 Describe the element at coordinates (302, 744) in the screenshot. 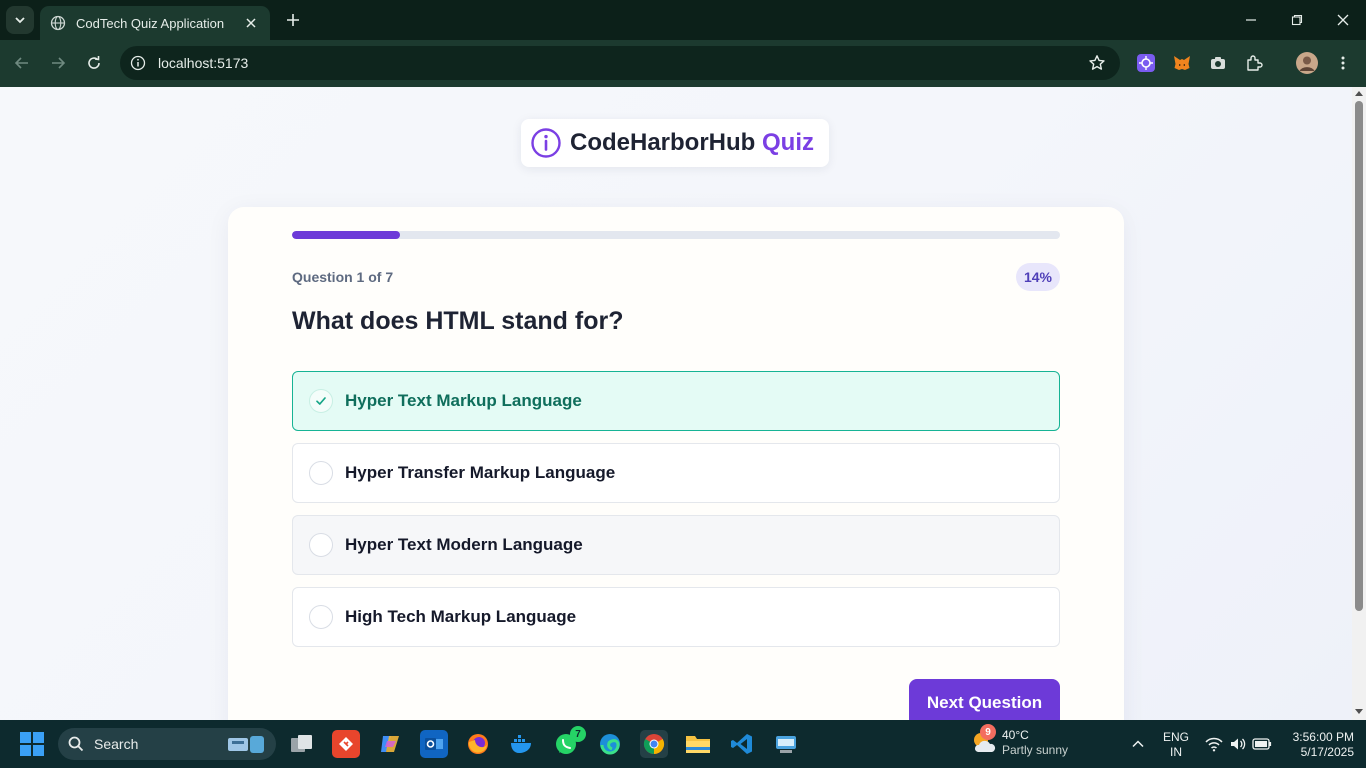

I see `task-view-icon` at that location.